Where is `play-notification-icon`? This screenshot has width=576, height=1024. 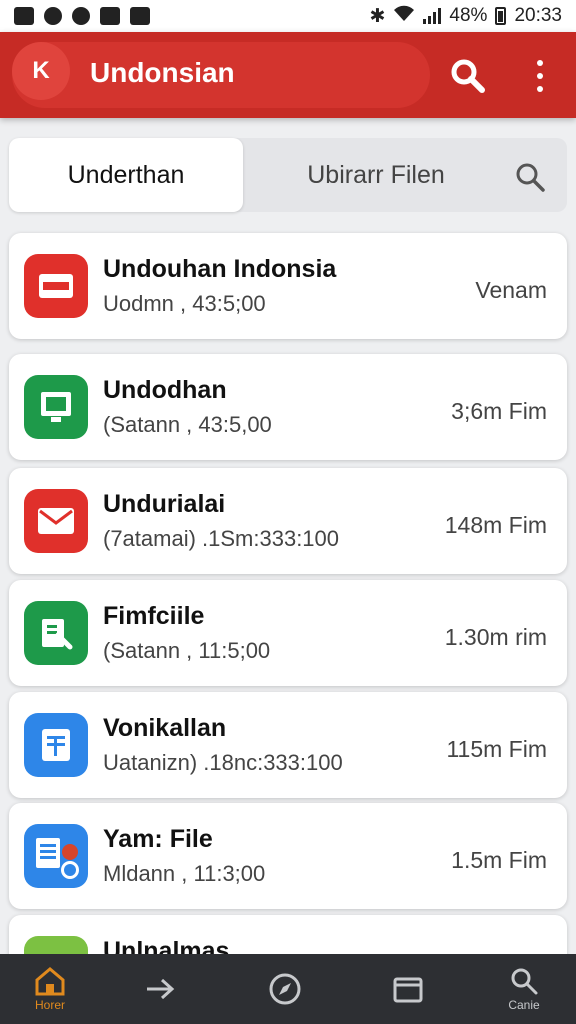 play-notification-icon is located at coordinates (140, 16).